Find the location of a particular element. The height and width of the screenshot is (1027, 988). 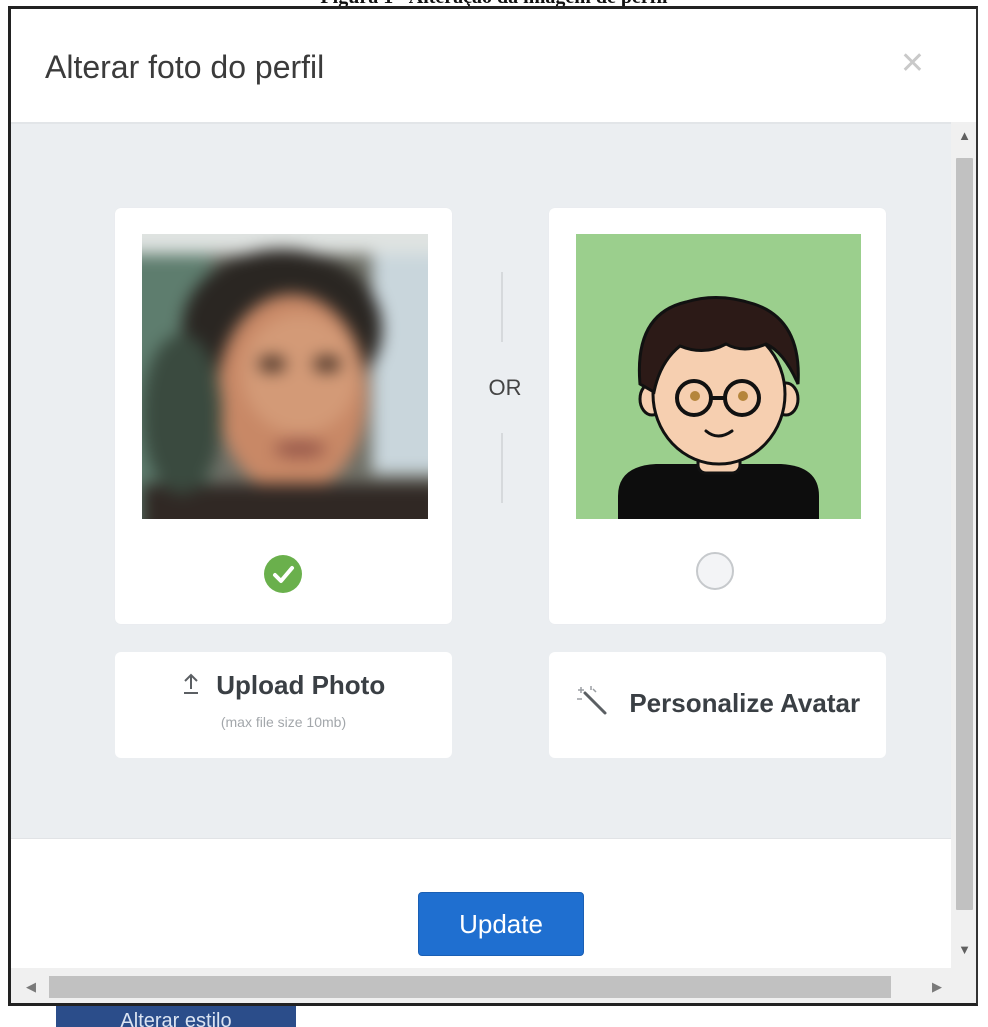

personalize-avatar-button: Personalize Avatar is located at coordinates (717, 705).